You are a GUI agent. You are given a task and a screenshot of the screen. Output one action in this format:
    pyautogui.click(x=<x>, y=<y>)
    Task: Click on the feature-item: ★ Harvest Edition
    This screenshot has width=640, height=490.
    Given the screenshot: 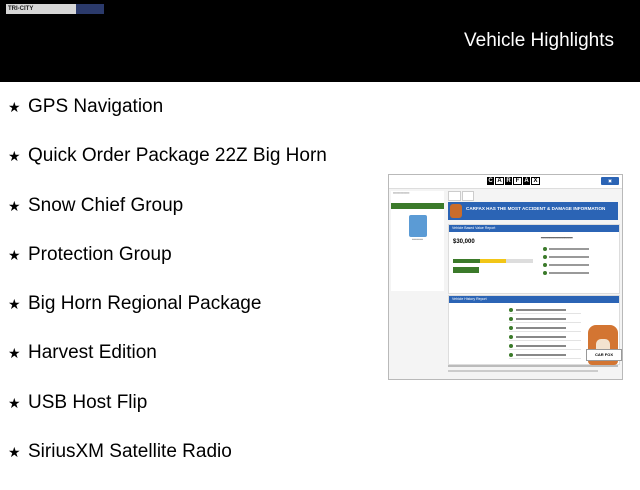 What is the action you would take?
    pyautogui.click(x=167, y=366)
    